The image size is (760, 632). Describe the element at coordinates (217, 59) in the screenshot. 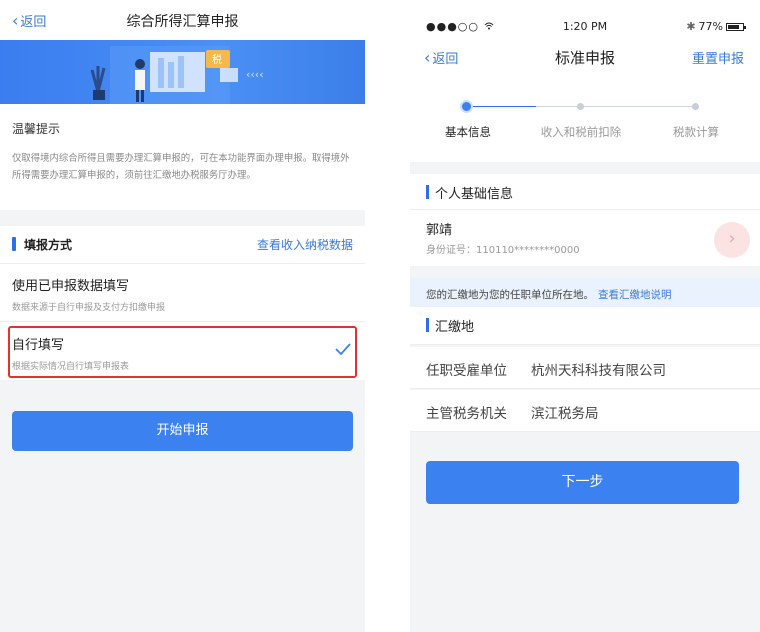

I see `banner-tag: 税` at that location.